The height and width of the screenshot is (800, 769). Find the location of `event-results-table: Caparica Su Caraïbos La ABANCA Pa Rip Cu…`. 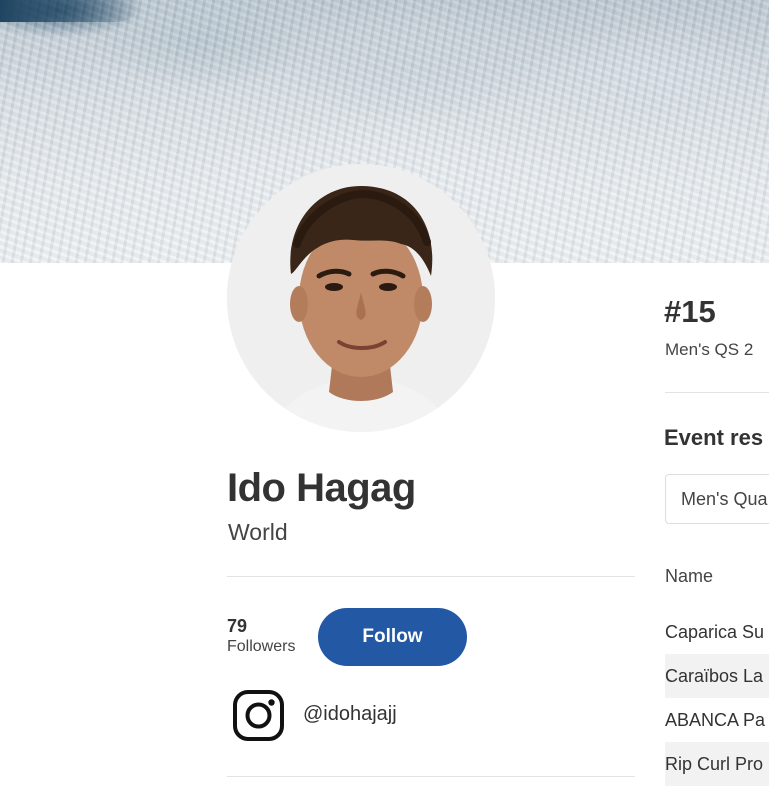

event-results-table: Caparica Su Caraïbos La ABANCA Pa Rip Cu… is located at coordinates (717, 698).